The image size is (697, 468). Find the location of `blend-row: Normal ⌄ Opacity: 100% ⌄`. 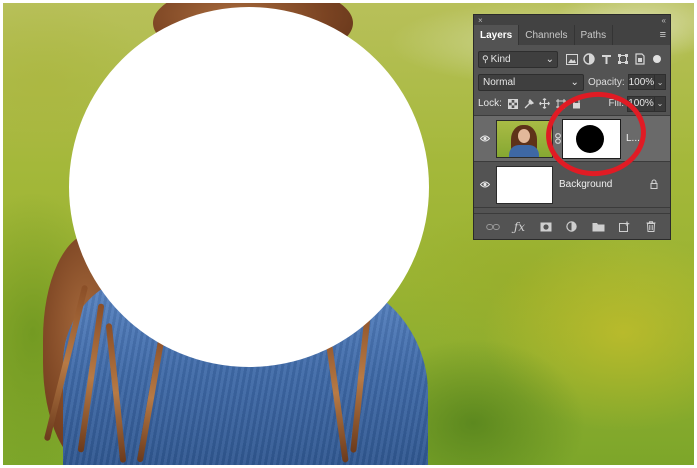

blend-row: Normal ⌄ Opacity: 100% ⌄ is located at coordinates (572, 82).